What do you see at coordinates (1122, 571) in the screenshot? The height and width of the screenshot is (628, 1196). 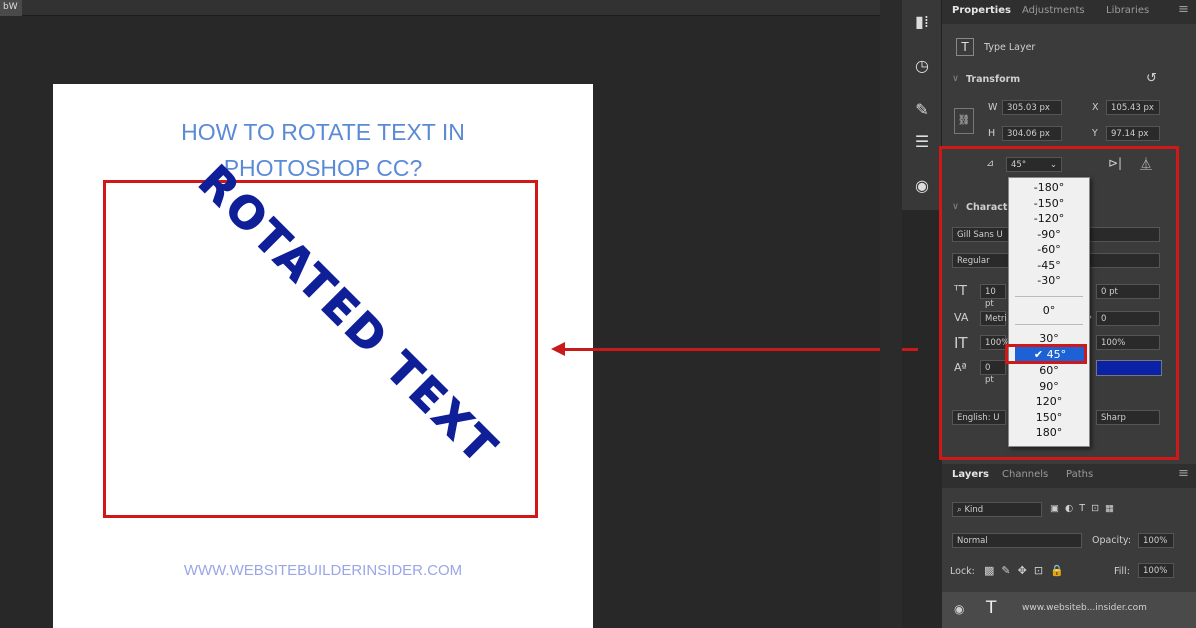 I see `fill-label: Fill:` at bounding box center [1122, 571].